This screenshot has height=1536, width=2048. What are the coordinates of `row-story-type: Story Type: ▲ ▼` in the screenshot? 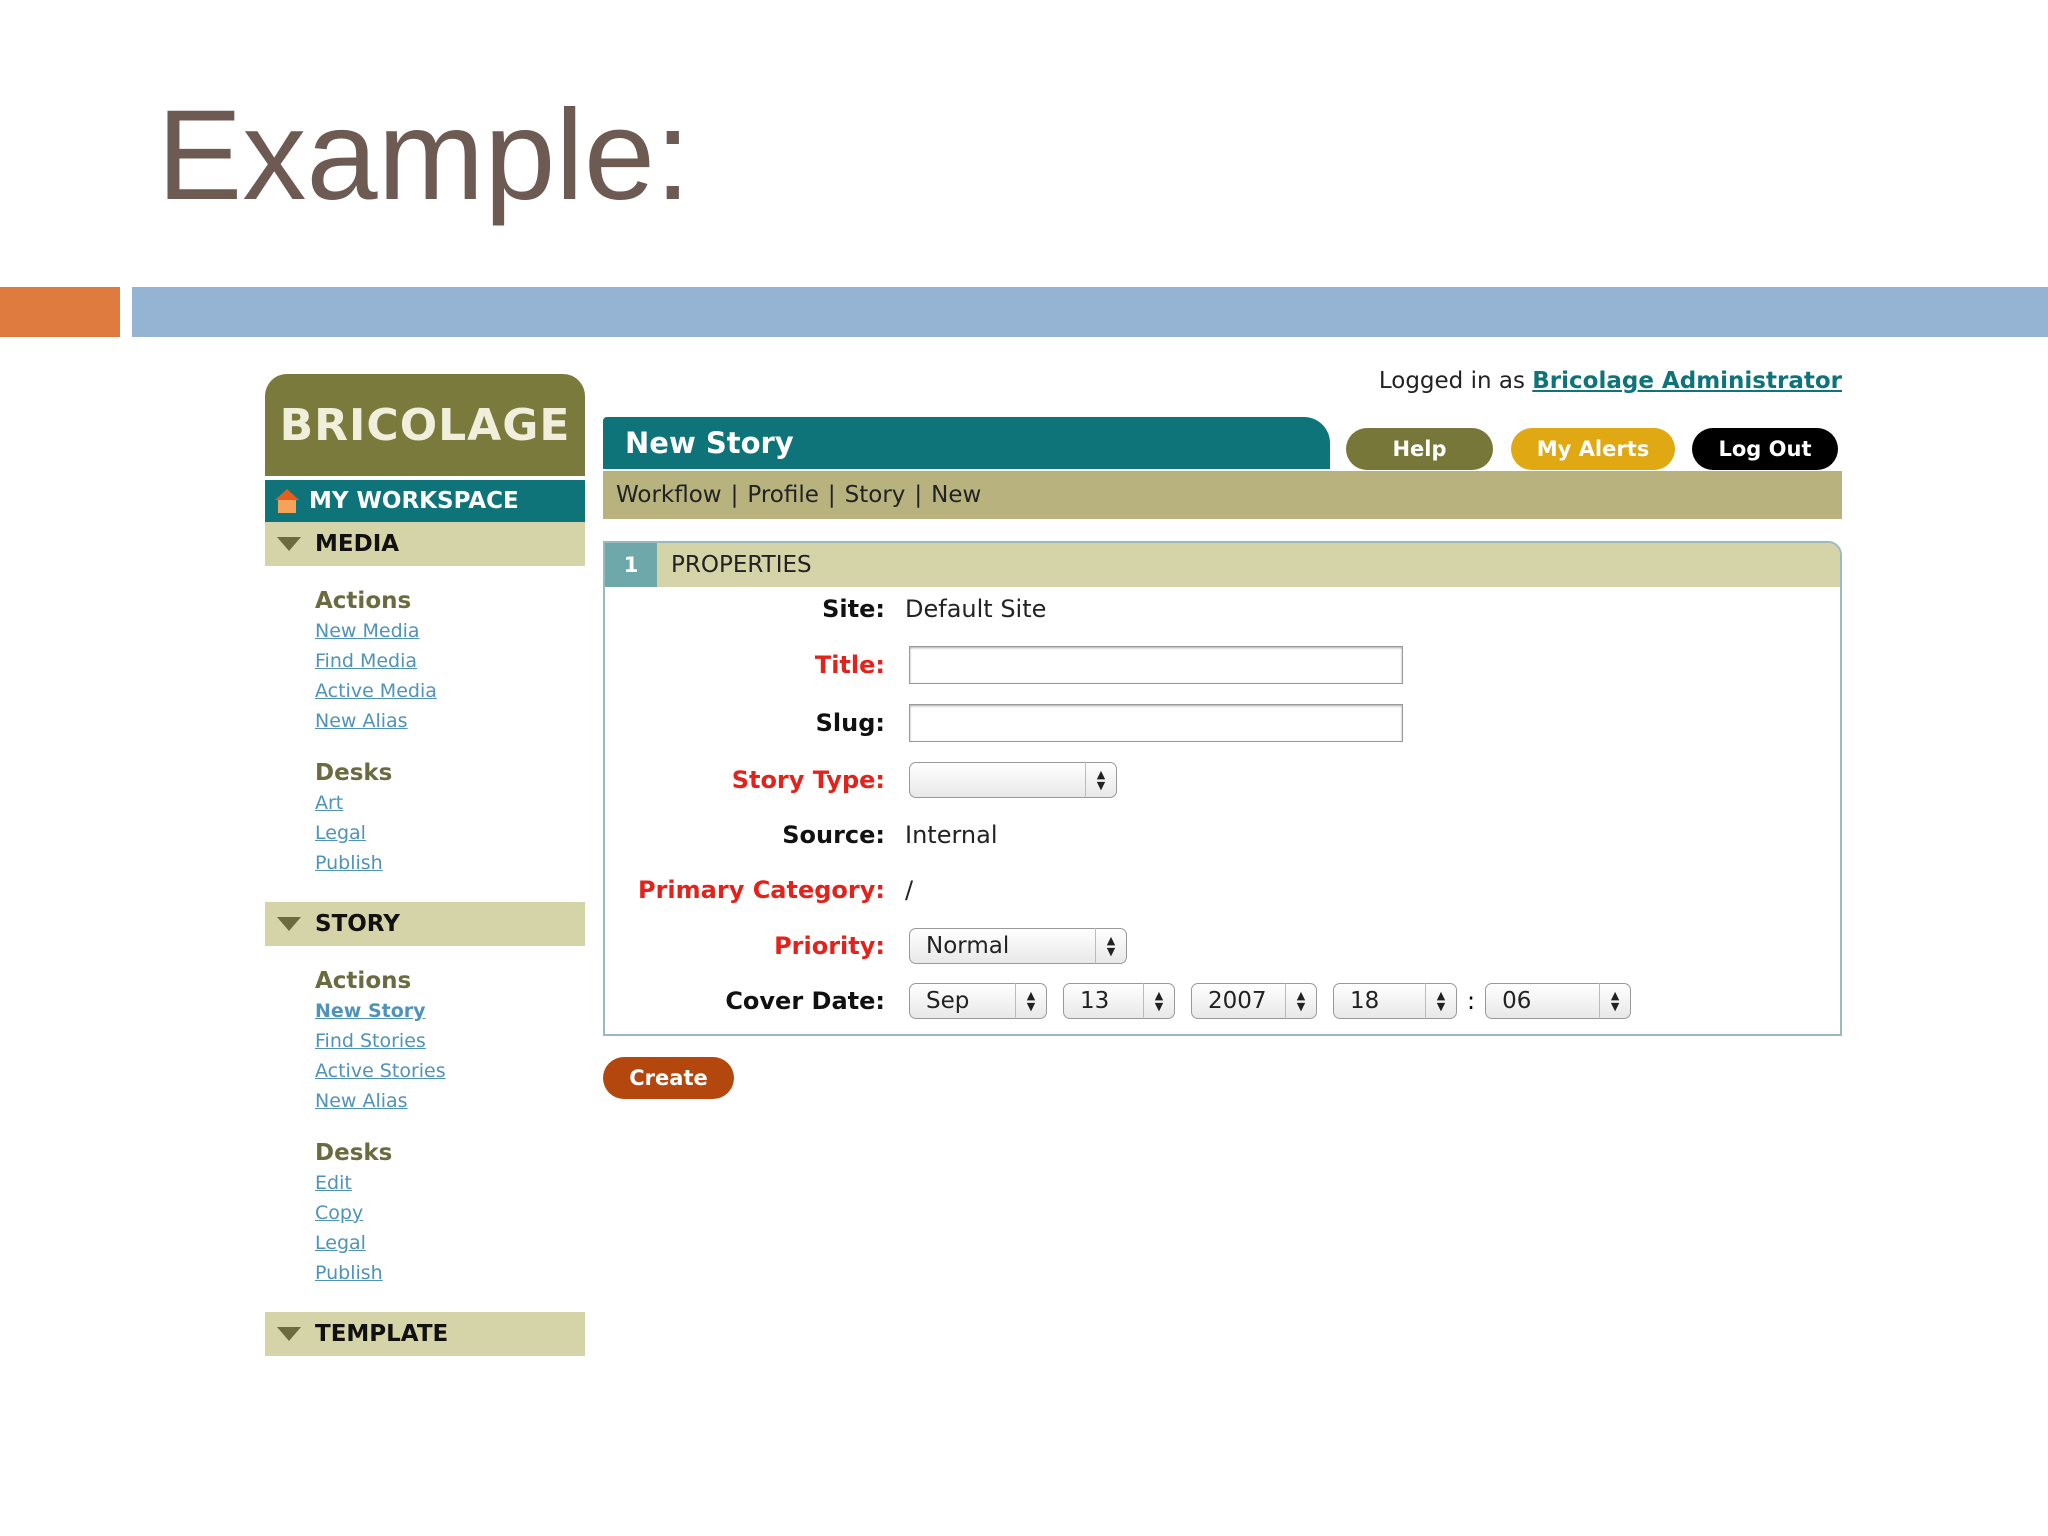 It's located at (1222, 780).